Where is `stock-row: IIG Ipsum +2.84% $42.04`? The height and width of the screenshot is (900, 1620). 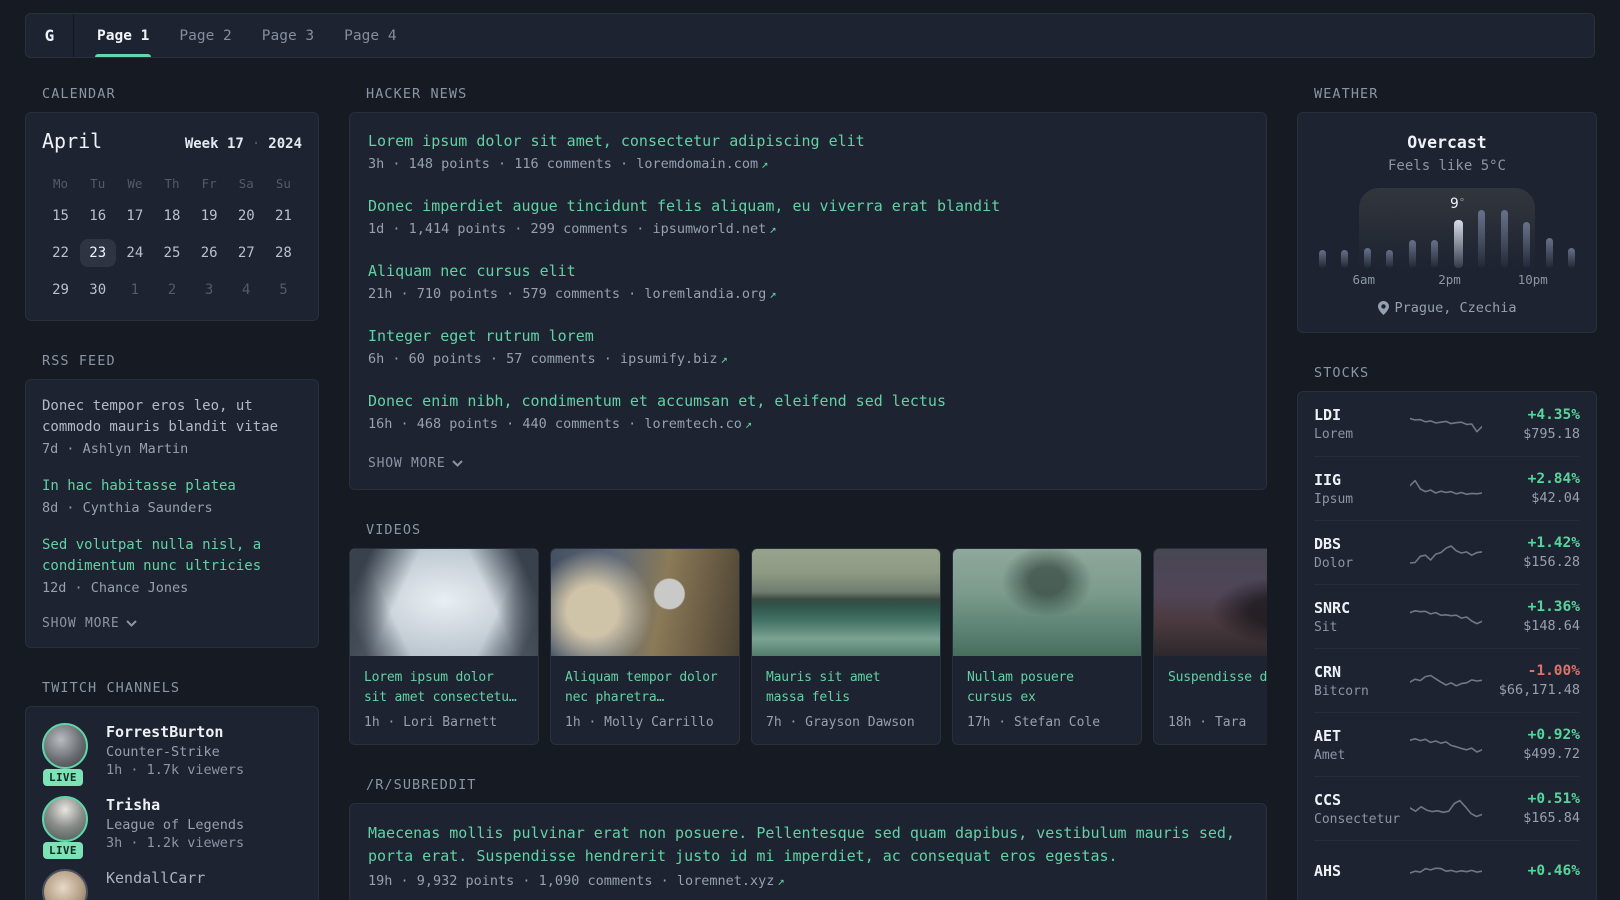 stock-row: IIG Ipsum +2.84% $42.04 is located at coordinates (1447, 488).